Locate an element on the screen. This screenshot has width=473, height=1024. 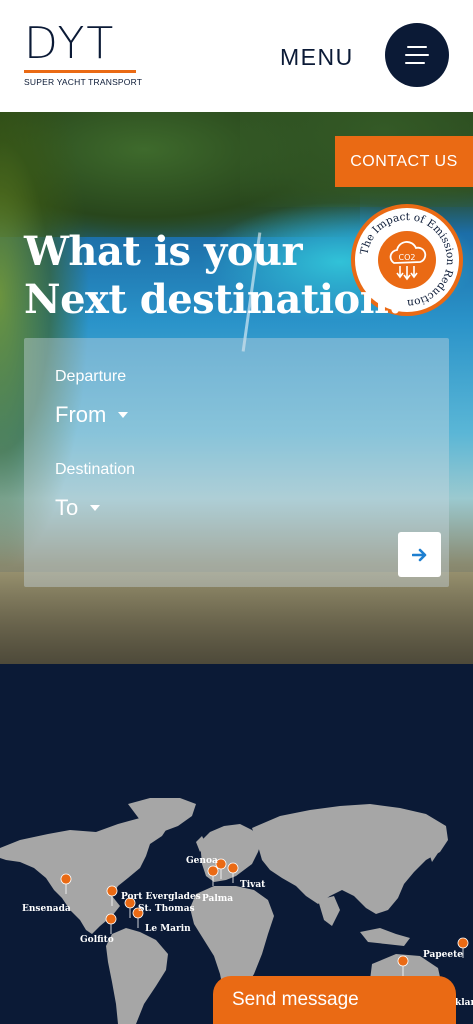
destination-select: To is located at coordinates (78, 508).